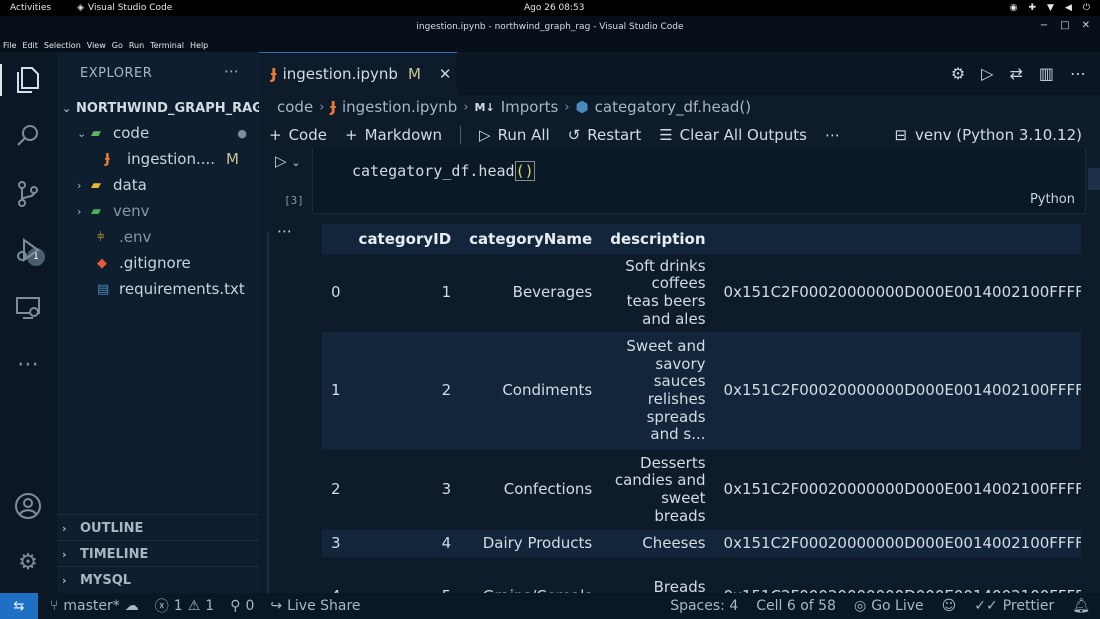  What do you see at coordinates (105, 554) in the screenshot?
I see `section-timeline: › TIMELINE` at bounding box center [105, 554].